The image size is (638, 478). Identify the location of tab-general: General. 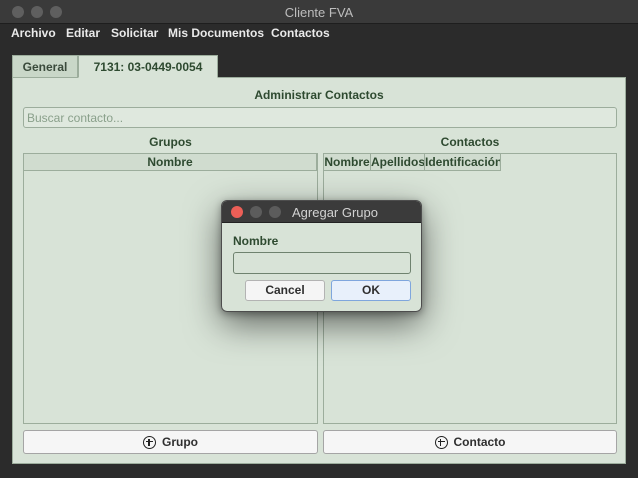
(45, 66).